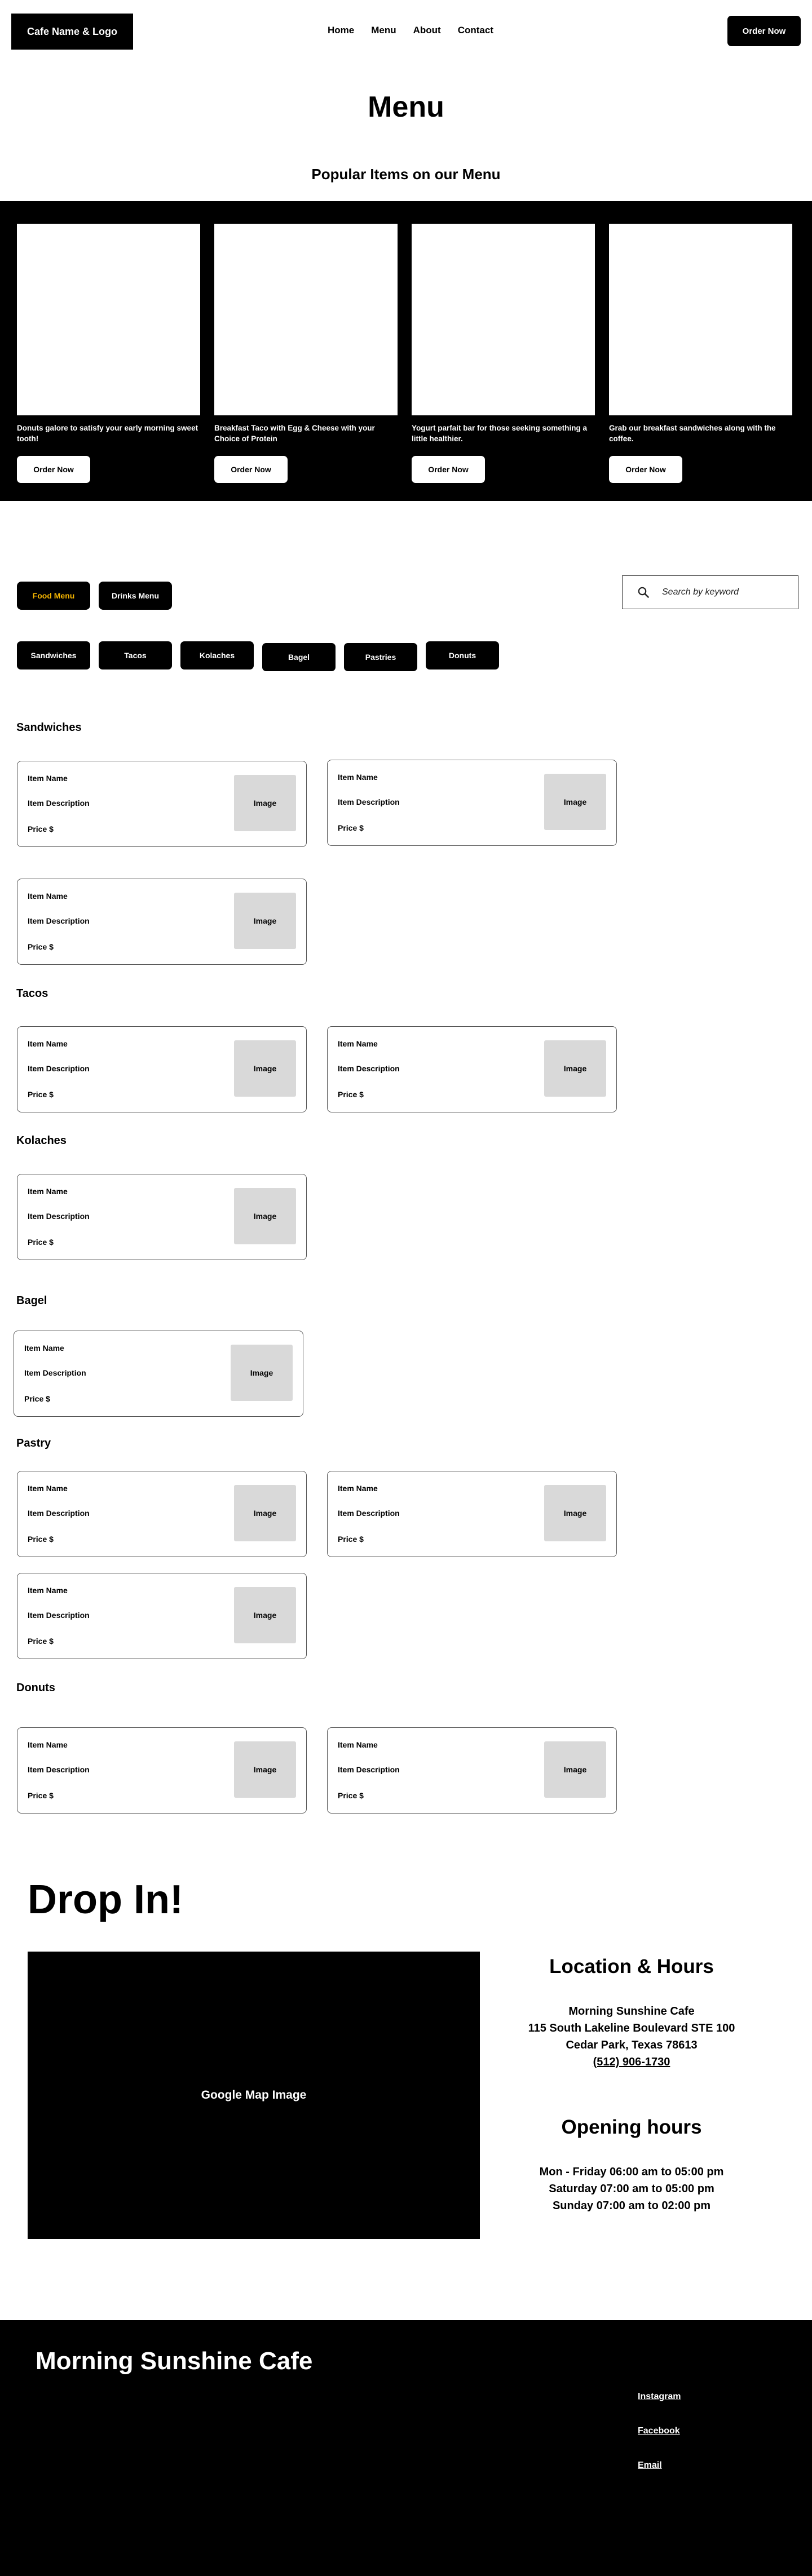  What do you see at coordinates (463, 655) in the screenshot?
I see `tab-donuts: Donuts` at bounding box center [463, 655].